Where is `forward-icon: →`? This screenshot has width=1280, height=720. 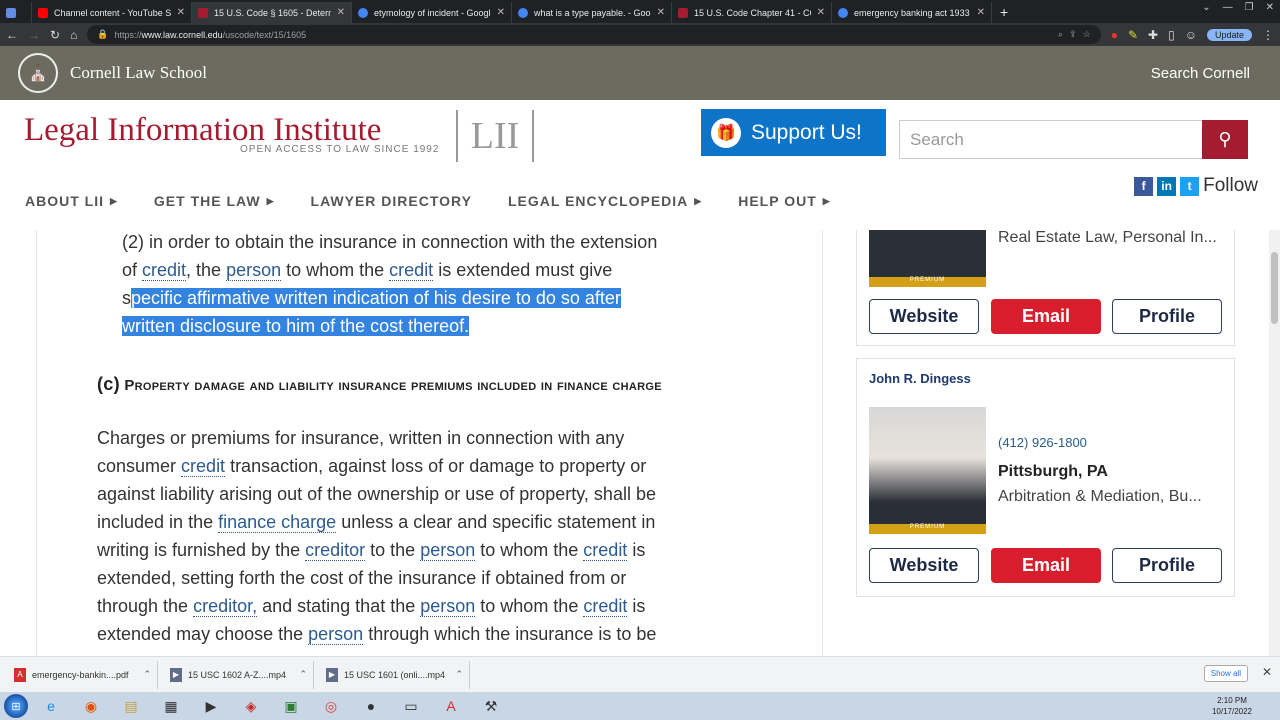
forward-icon: → is located at coordinates (34, 35).